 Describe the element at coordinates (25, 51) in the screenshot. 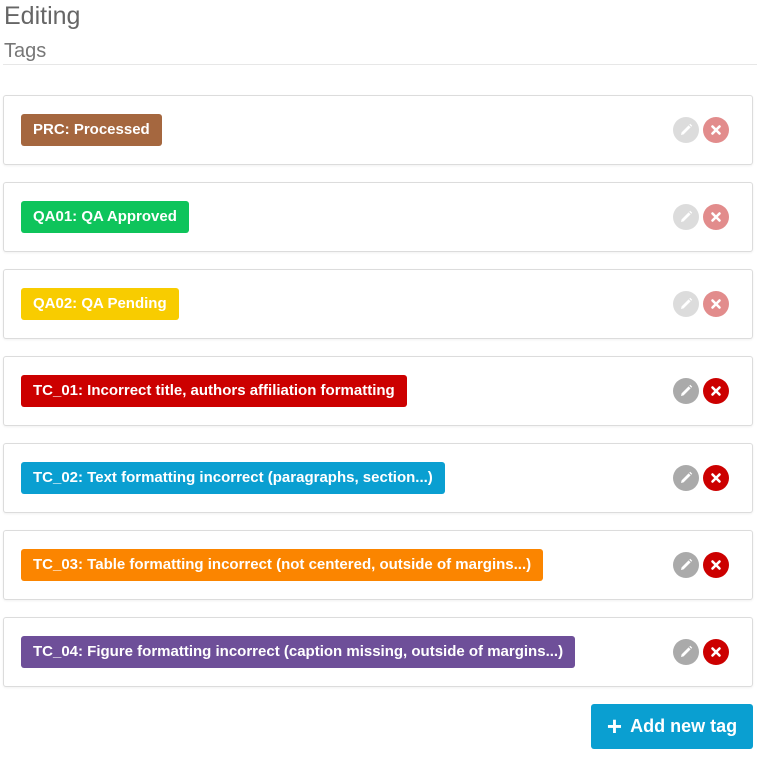

I see `section-title: Tags` at that location.